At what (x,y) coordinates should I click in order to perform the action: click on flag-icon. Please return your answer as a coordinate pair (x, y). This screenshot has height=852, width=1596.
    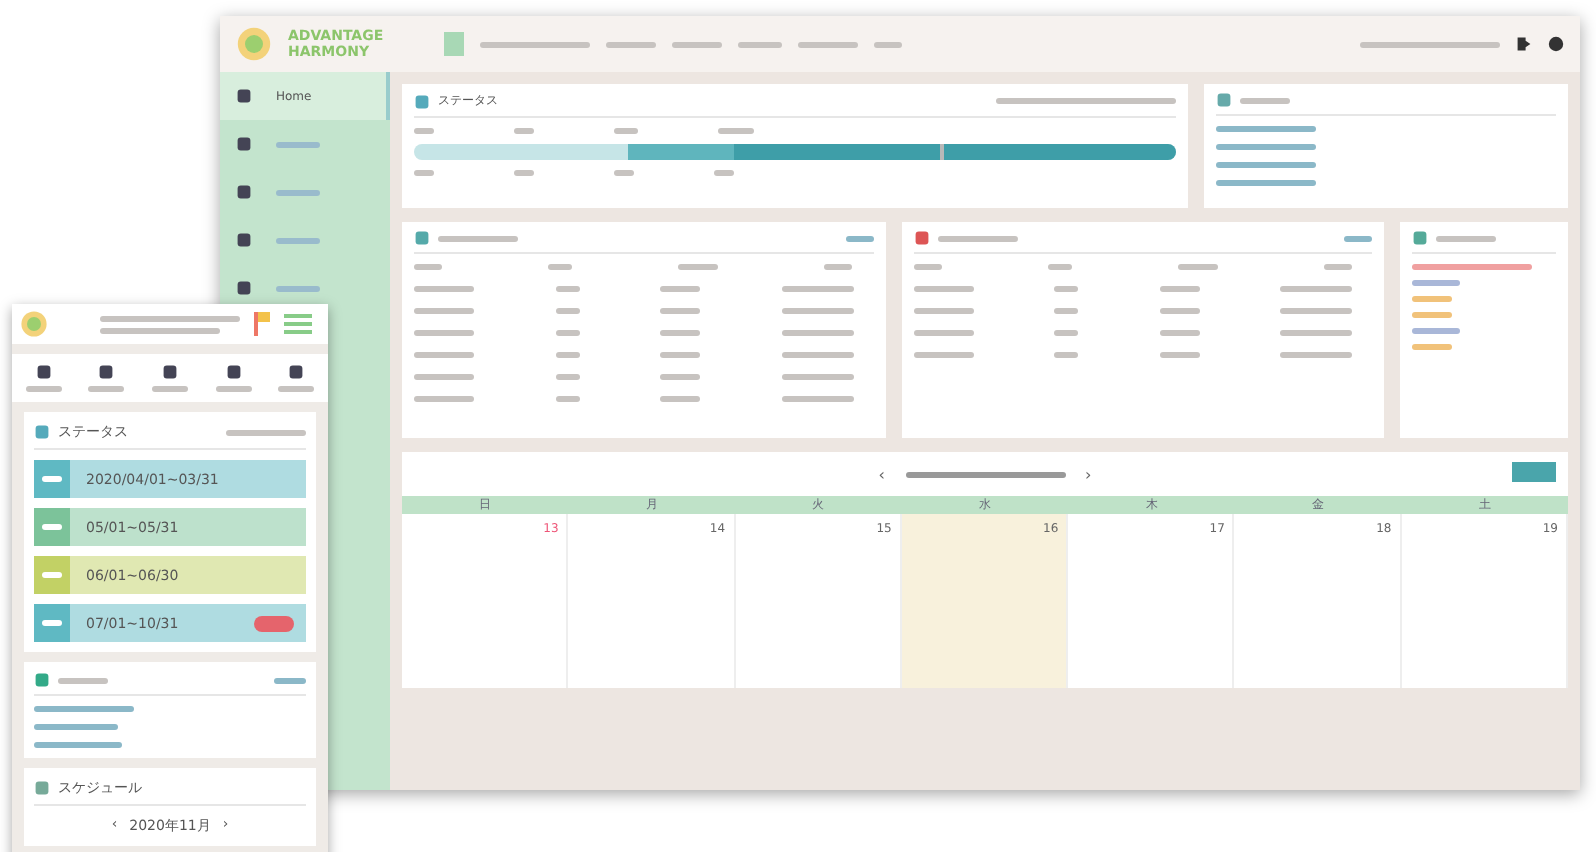
    Looking at the image, I should click on (262, 324).